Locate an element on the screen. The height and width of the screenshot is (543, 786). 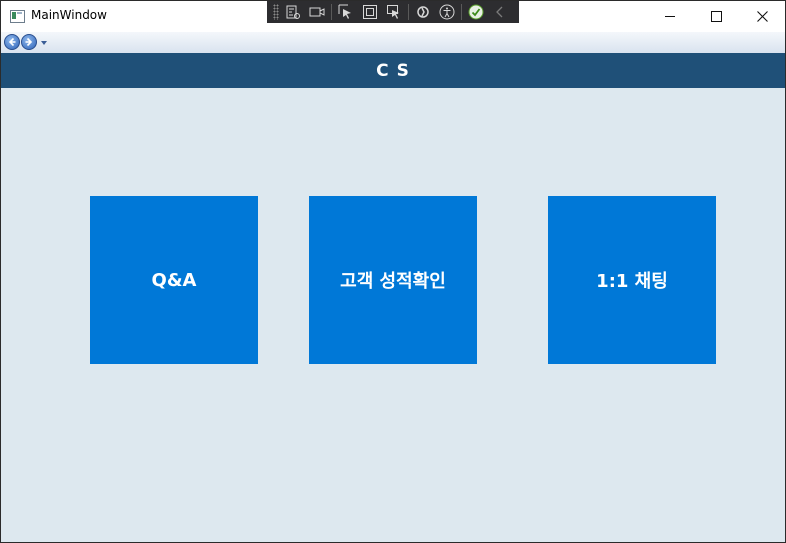
track-focus-icon is located at coordinates (394, 12).